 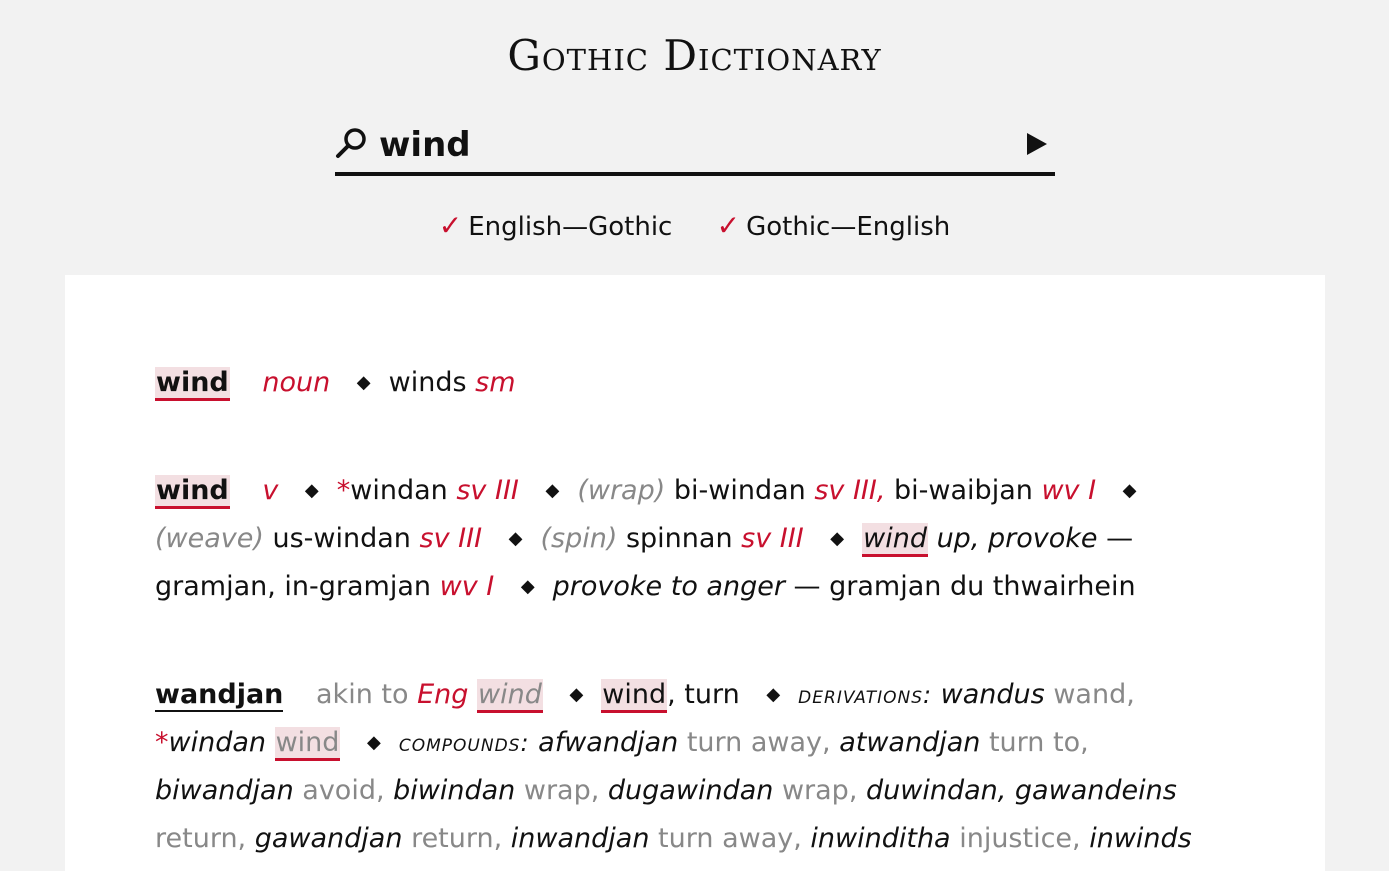 What do you see at coordinates (740, 490) in the screenshot?
I see `gothic-word: bi-windan` at bounding box center [740, 490].